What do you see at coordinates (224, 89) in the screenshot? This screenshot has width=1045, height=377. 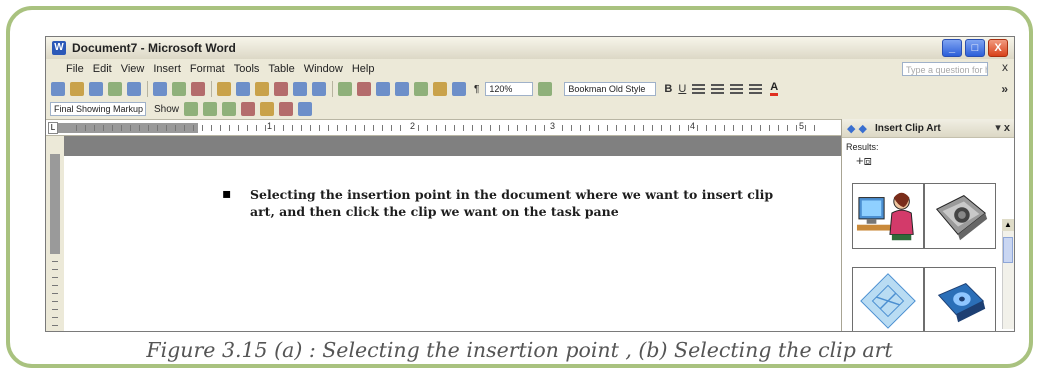 I see `cut-icon` at bounding box center [224, 89].